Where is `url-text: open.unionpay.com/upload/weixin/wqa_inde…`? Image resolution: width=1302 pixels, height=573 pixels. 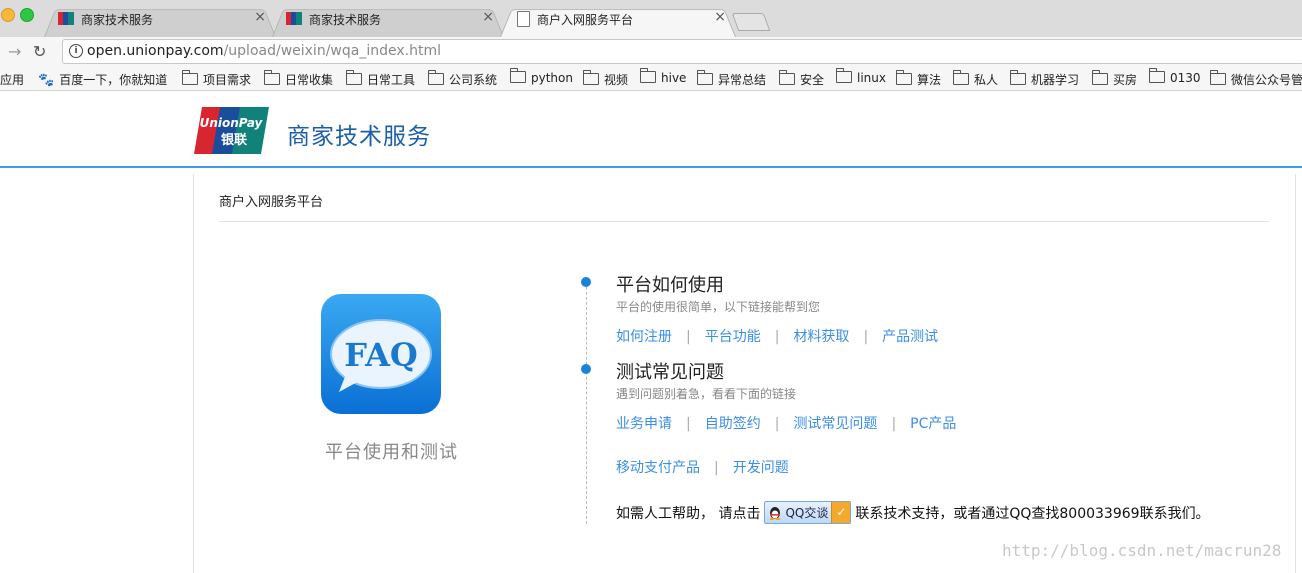
url-text: open.unionpay.com/upload/weixin/wqa_inde… is located at coordinates (264, 51).